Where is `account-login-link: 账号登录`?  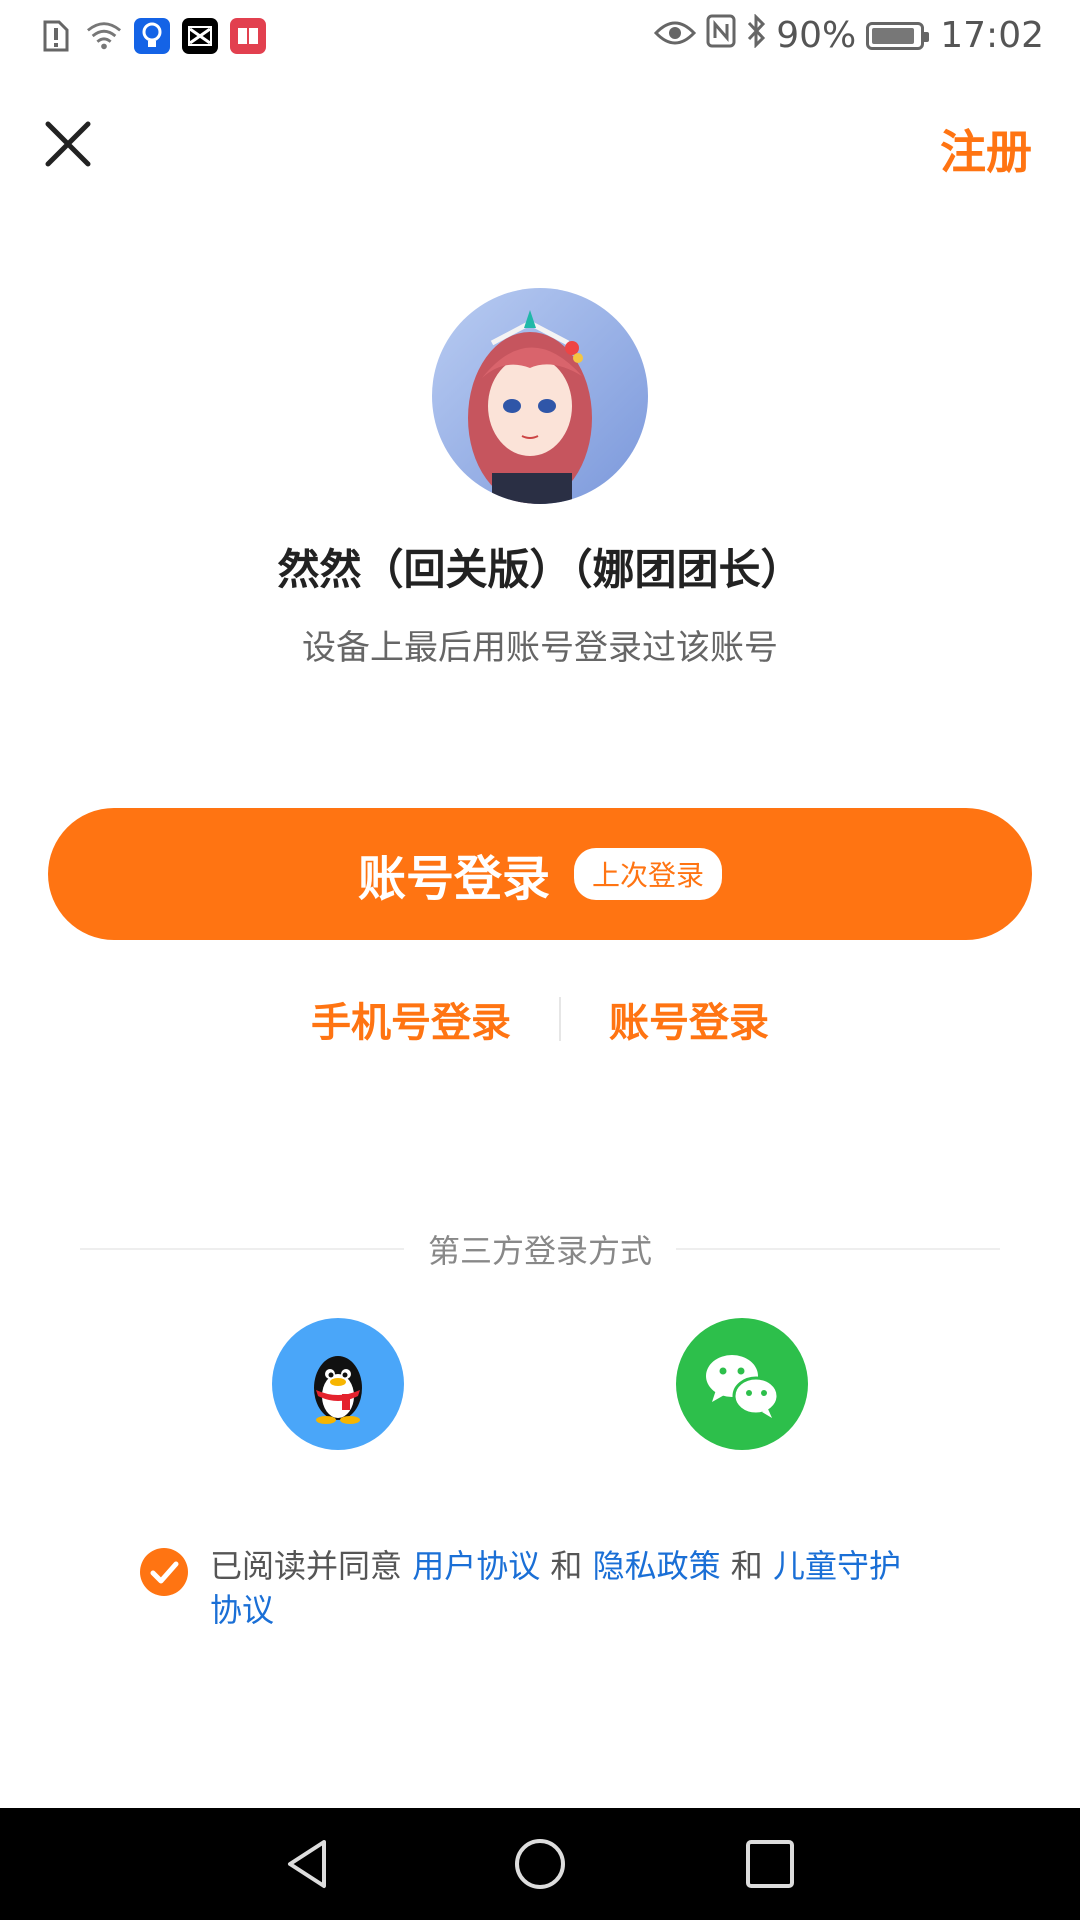
account-login-link: 账号登录 is located at coordinates (689, 1019).